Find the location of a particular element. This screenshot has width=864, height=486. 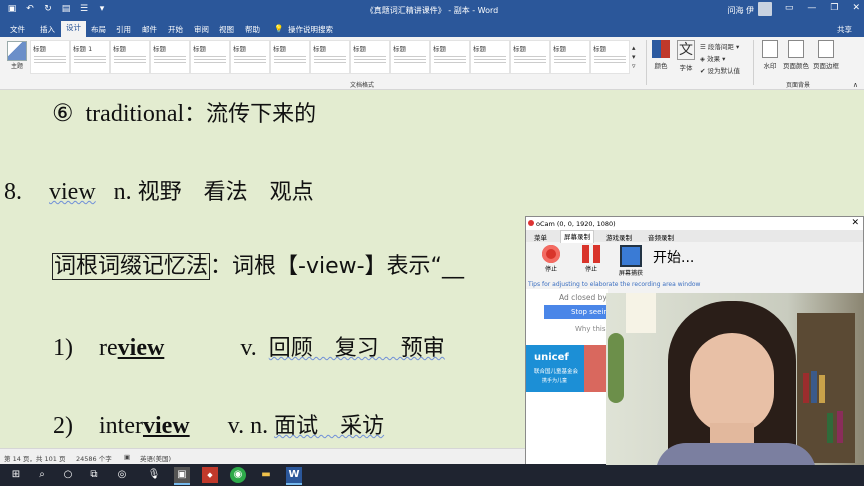

page-borders-icon is located at coordinates (826, 49).